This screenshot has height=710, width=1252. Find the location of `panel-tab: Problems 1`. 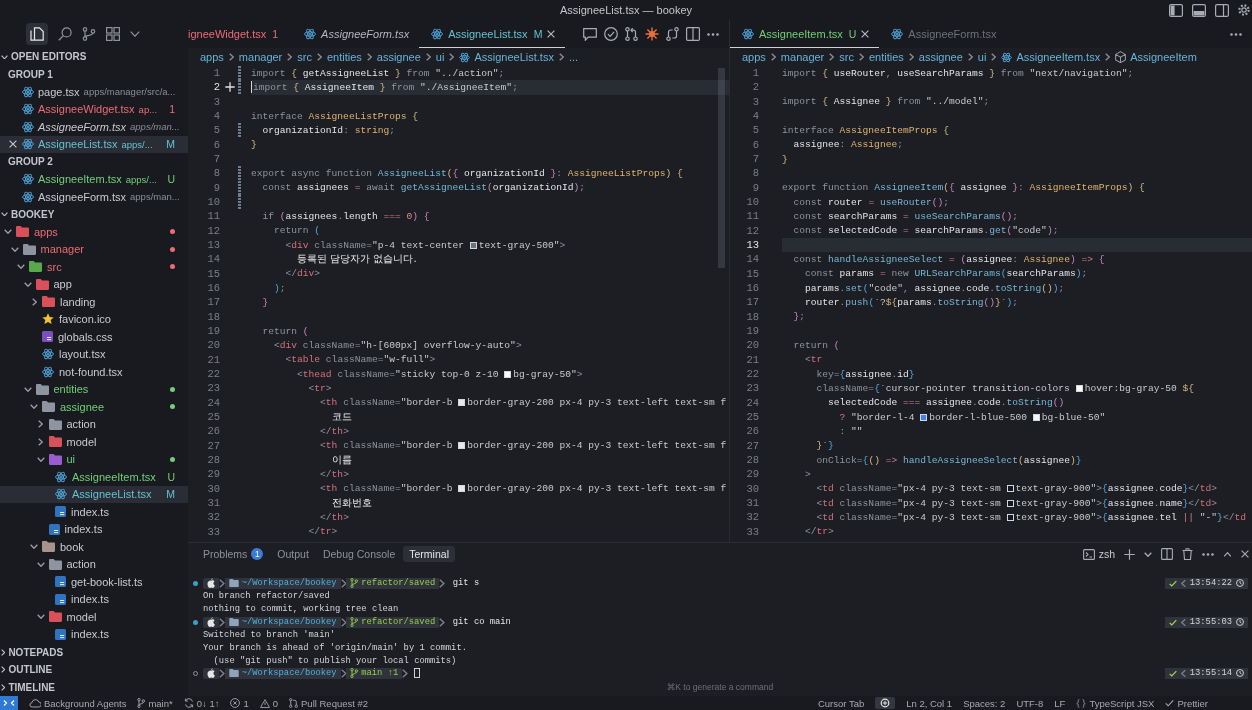

panel-tab: Problems 1 is located at coordinates (233, 554).